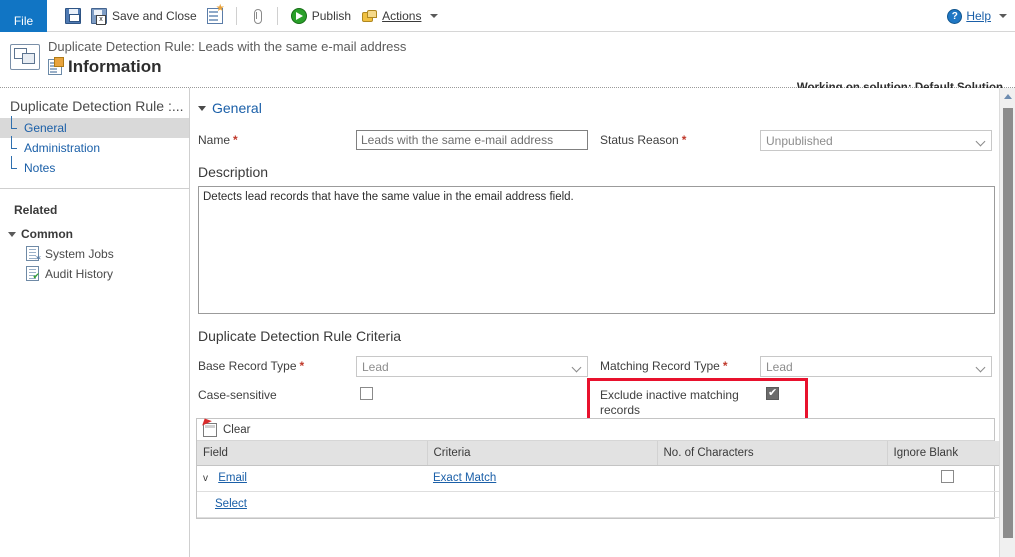 Image resolution: width=1015 pixels, height=557 pixels. What do you see at coordinates (472, 366) in the screenshot?
I see `base-record-type-select: Lead` at bounding box center [472, 366].